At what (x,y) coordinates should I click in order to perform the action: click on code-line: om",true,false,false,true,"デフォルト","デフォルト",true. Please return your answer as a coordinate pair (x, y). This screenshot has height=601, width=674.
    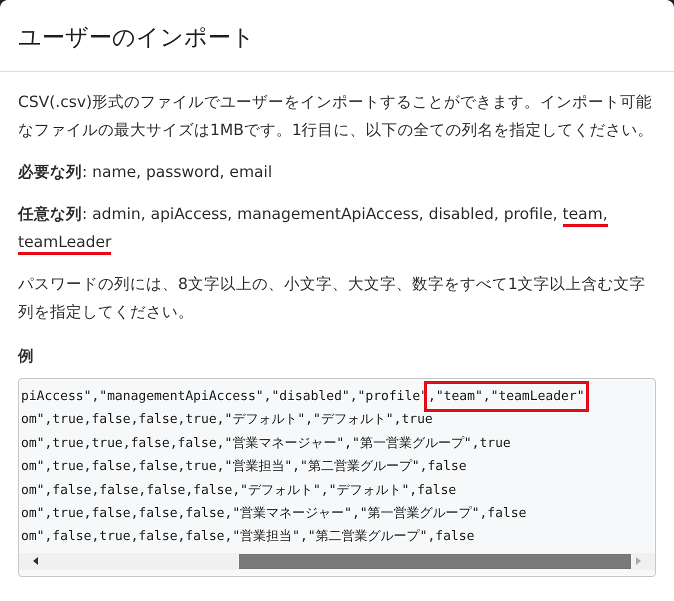
    Looking at the image, I should click on (227, 420).